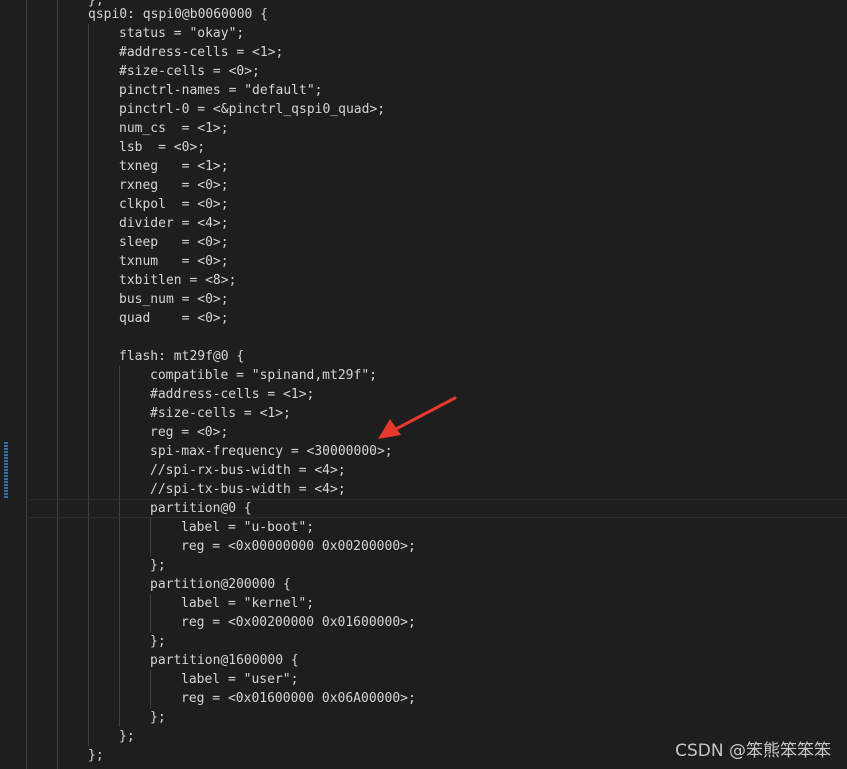 The image size is (847, 769). Describe the element at coordinates (298, 622) in the screenshot. I see `code-line: reg = <0x00200000 0x01600000>;` at that location.